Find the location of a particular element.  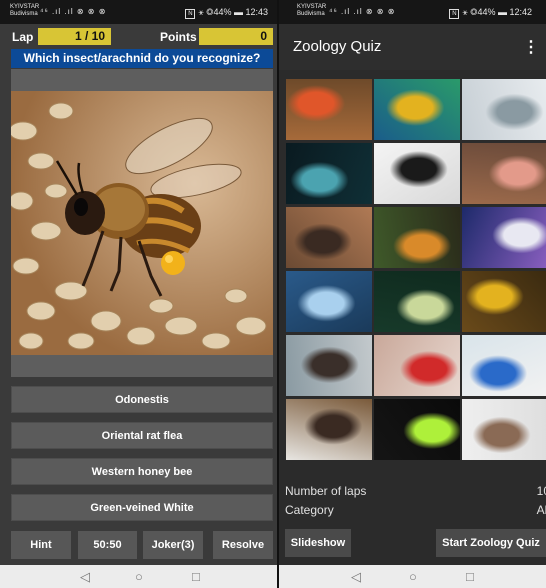

lap-label: Lap is located at coordinates (23, 37).